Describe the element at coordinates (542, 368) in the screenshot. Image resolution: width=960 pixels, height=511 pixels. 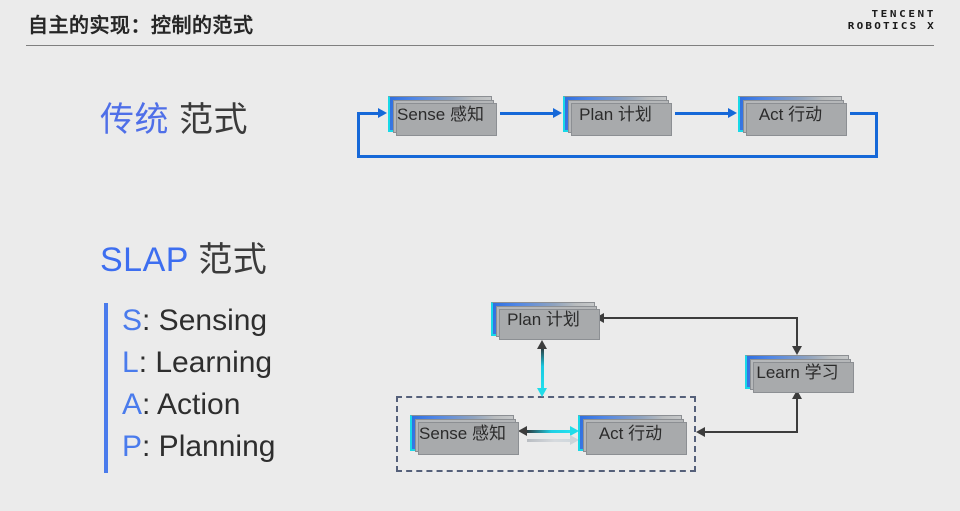
I see `connector-plan-group-vertical` at that location.